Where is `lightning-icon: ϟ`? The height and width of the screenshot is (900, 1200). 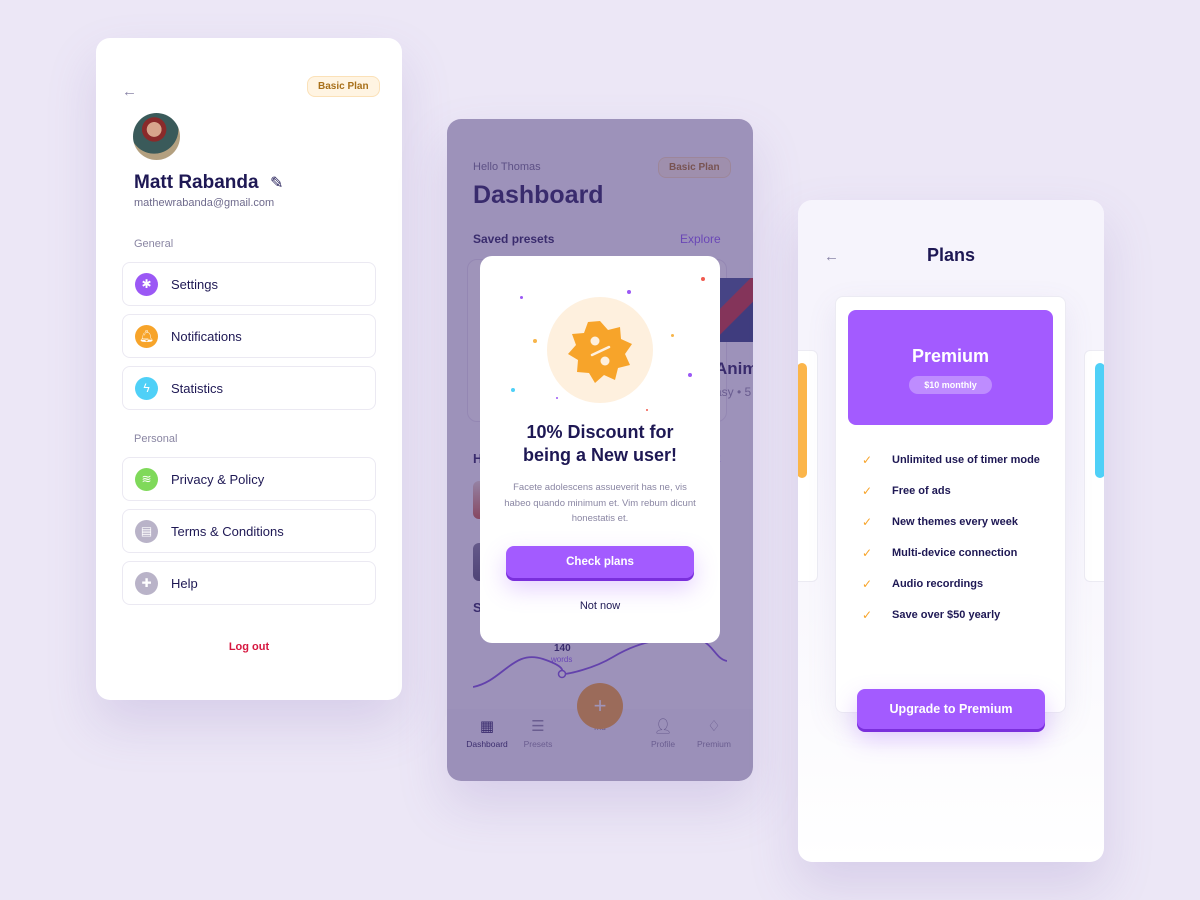
lightning-icon: ϟ is located at coordinates (146, 388).